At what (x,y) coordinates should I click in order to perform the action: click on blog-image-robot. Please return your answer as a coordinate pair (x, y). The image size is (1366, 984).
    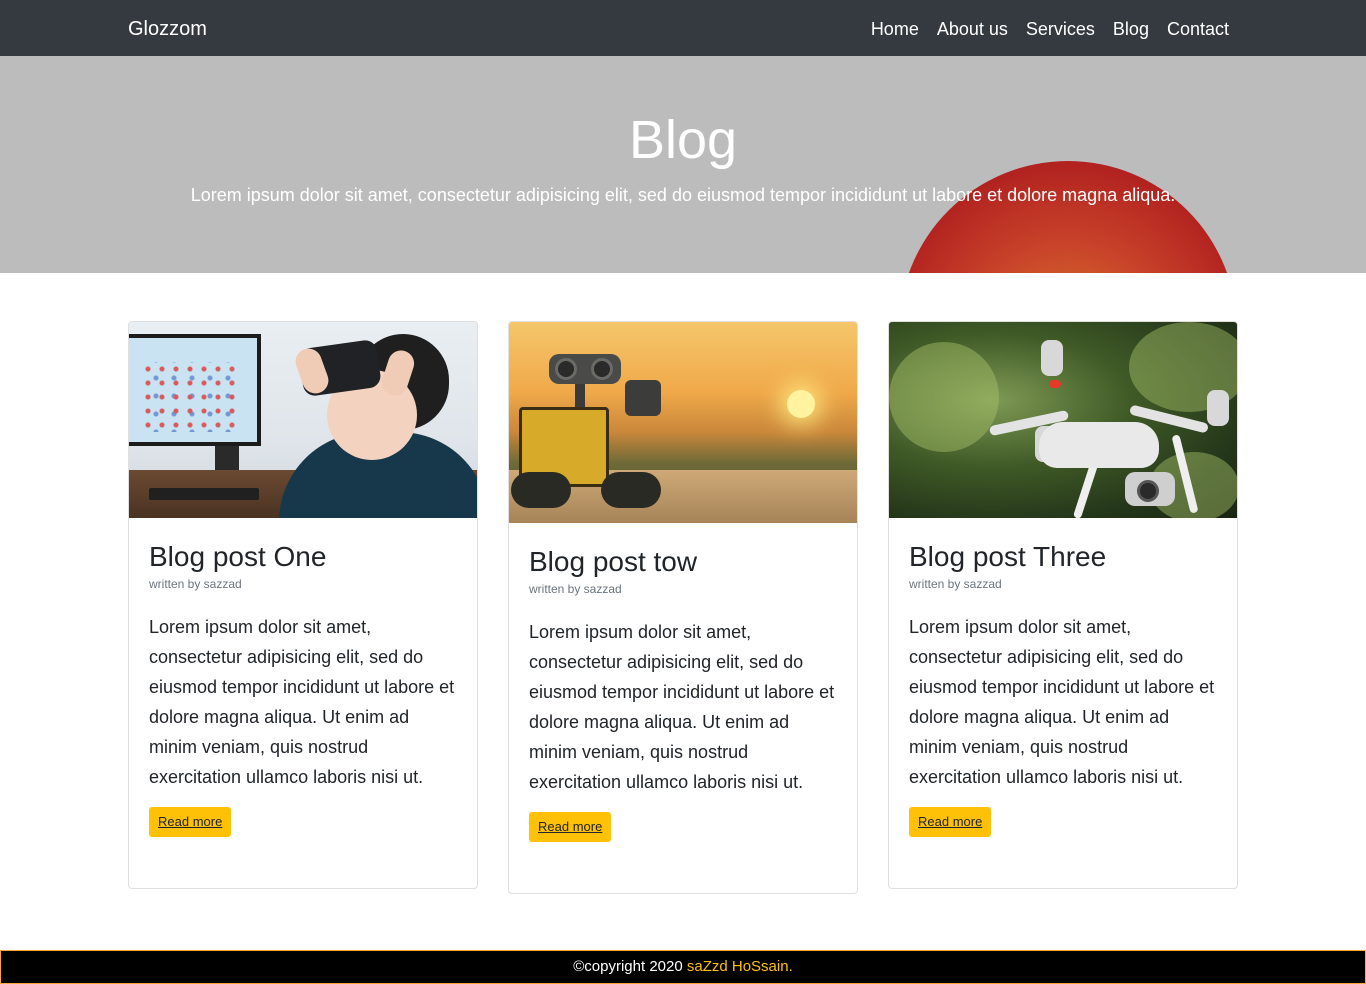
    Looking at the image, I should click on (683, 422).